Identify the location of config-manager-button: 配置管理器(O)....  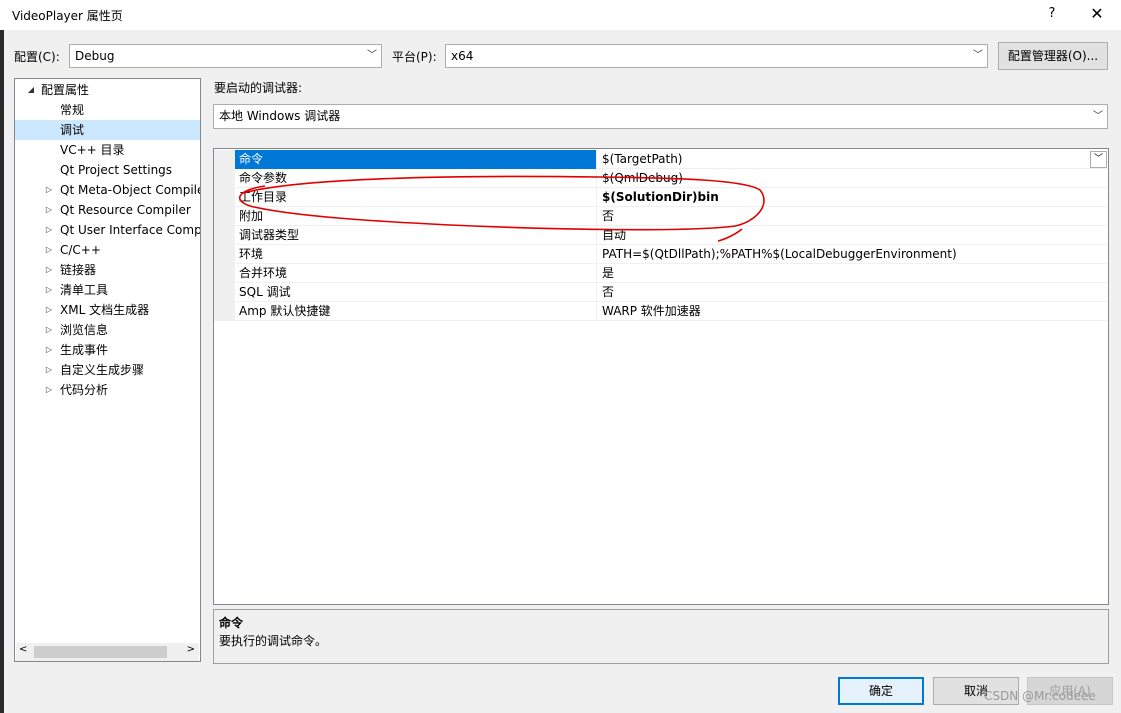
(1053, 56).